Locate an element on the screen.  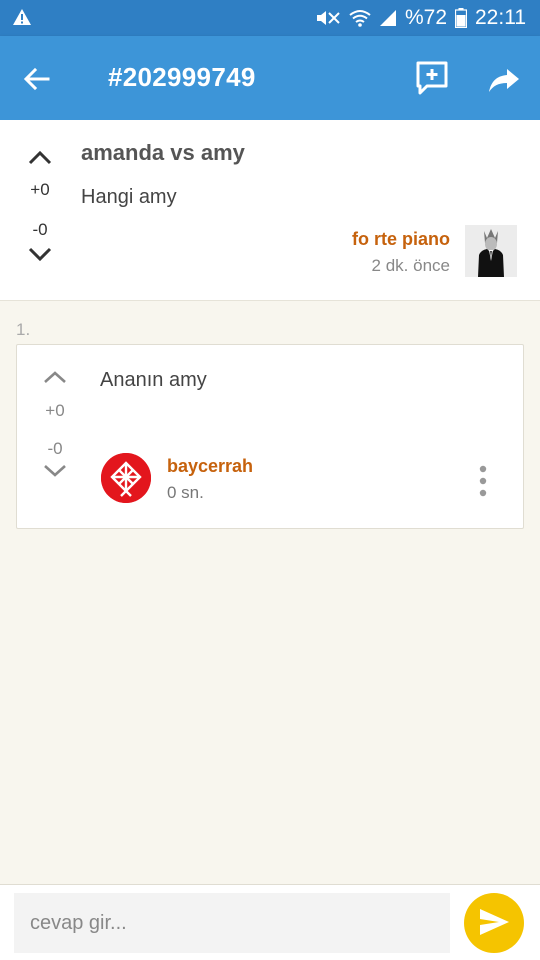
entry-author: baycerrah is located at coordinates (210, 466).